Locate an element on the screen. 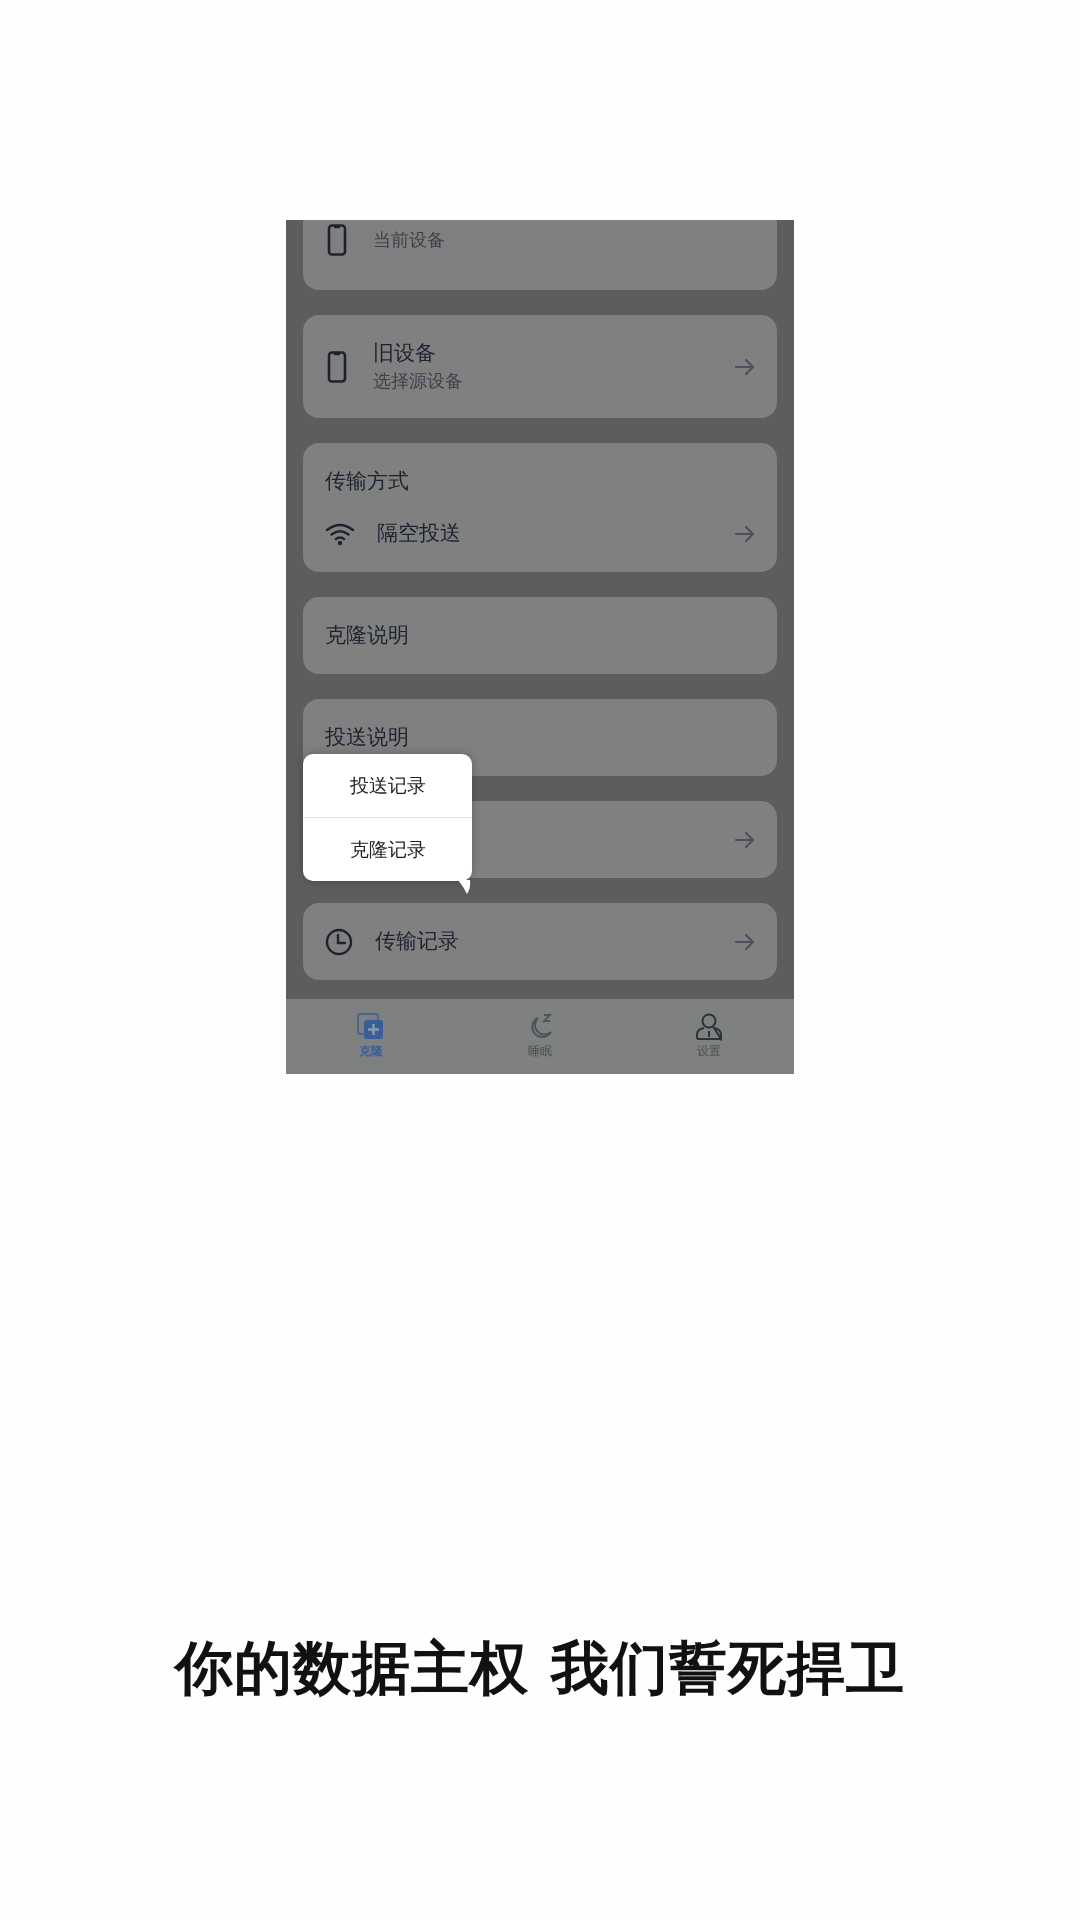 Image resolution: width=1080 pixels, height=1920 pixels. card-background: 传输方式 隔空投送 is located at coordinates (540, 507).